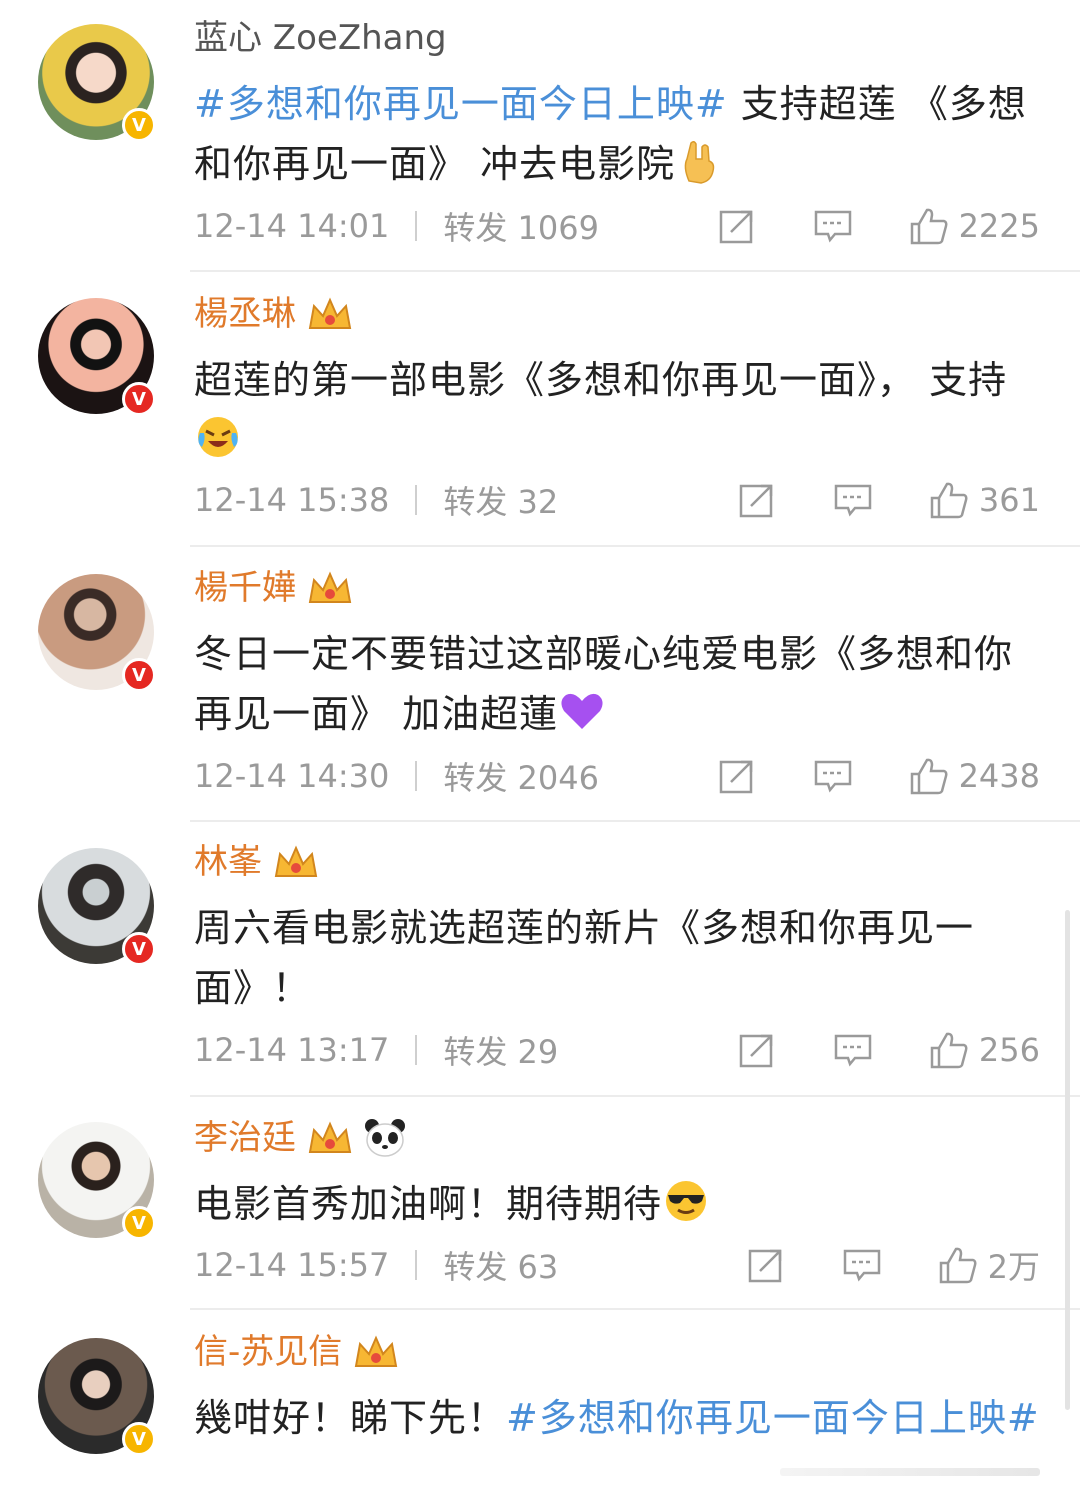  I want to click on comment-body: 周六看电影就选超莲的新片《多想和你再见一面》！, so click(584, 958).